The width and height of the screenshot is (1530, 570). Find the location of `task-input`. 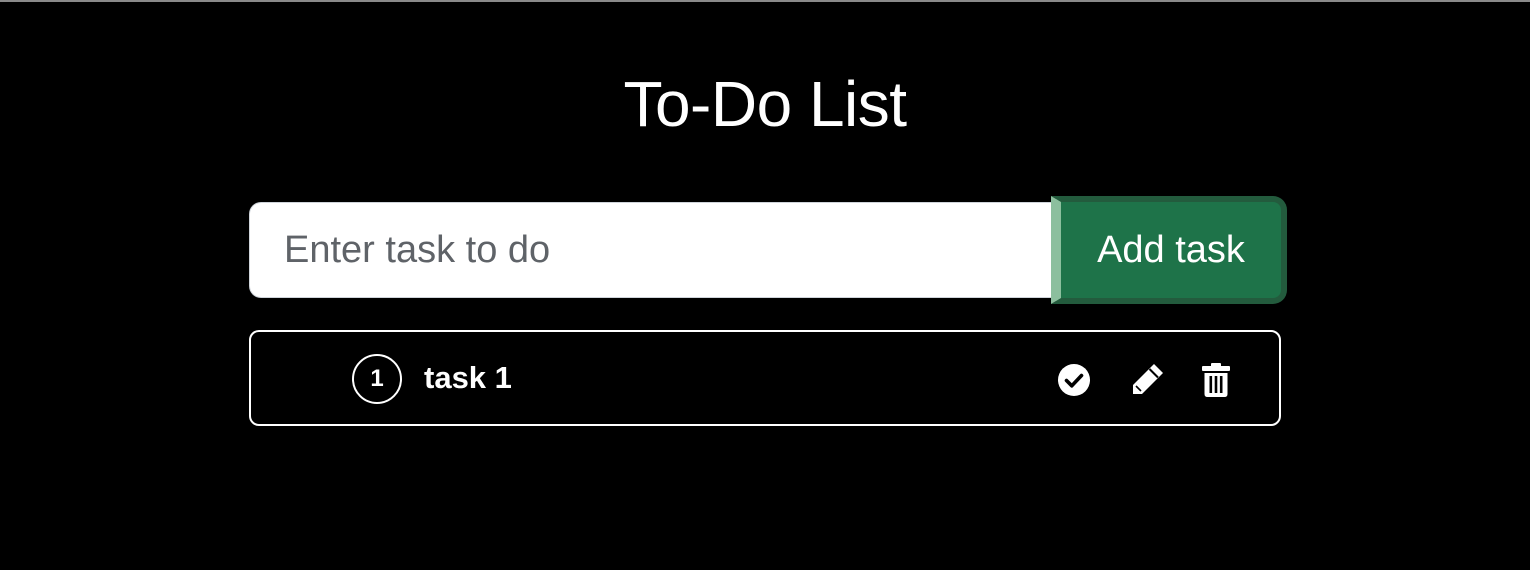

task-input is located at coordinates (653, 250).